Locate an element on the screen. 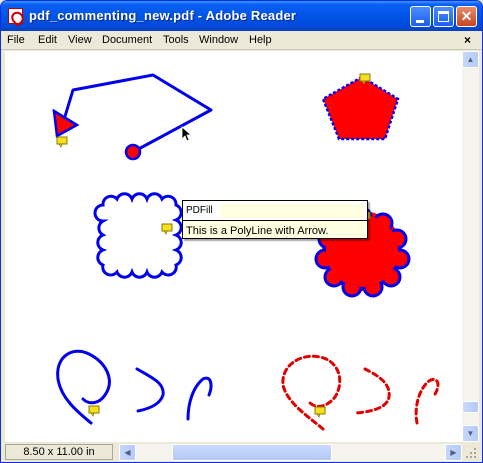 The height and width of the screenshot is (463, 483). close-icon: ✕ is located at coordinates (466, 16).